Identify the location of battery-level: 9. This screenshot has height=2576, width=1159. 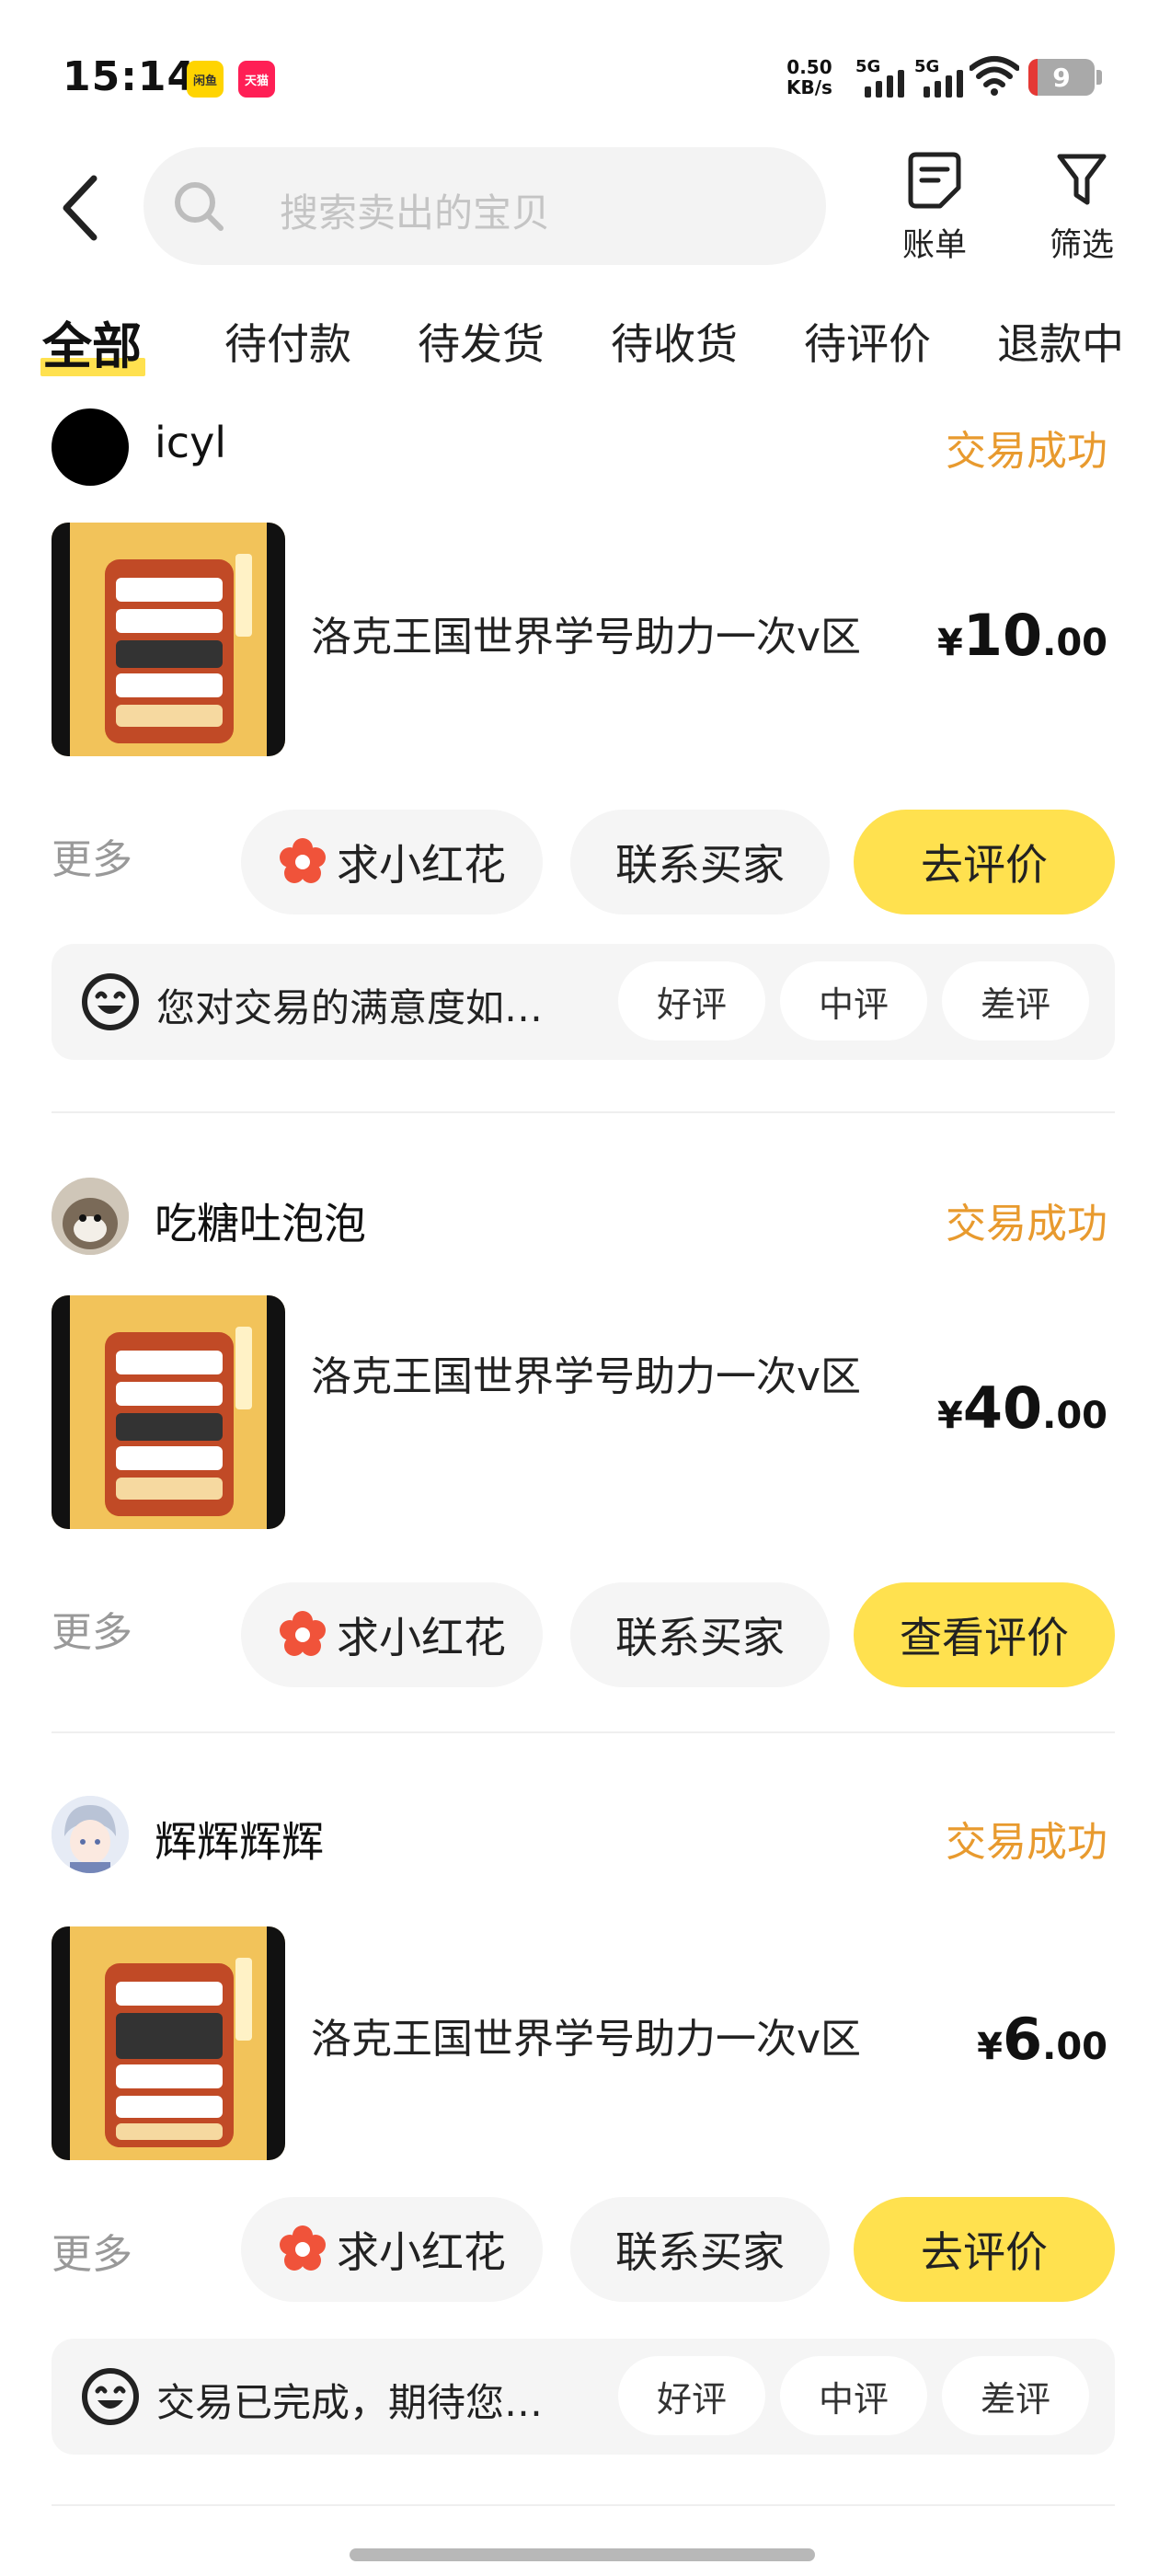
(1061, 78).